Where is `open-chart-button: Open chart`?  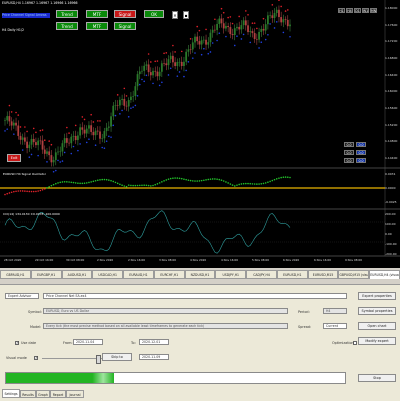
open-chart-button: Open chart is located at coordinates (377, 326).